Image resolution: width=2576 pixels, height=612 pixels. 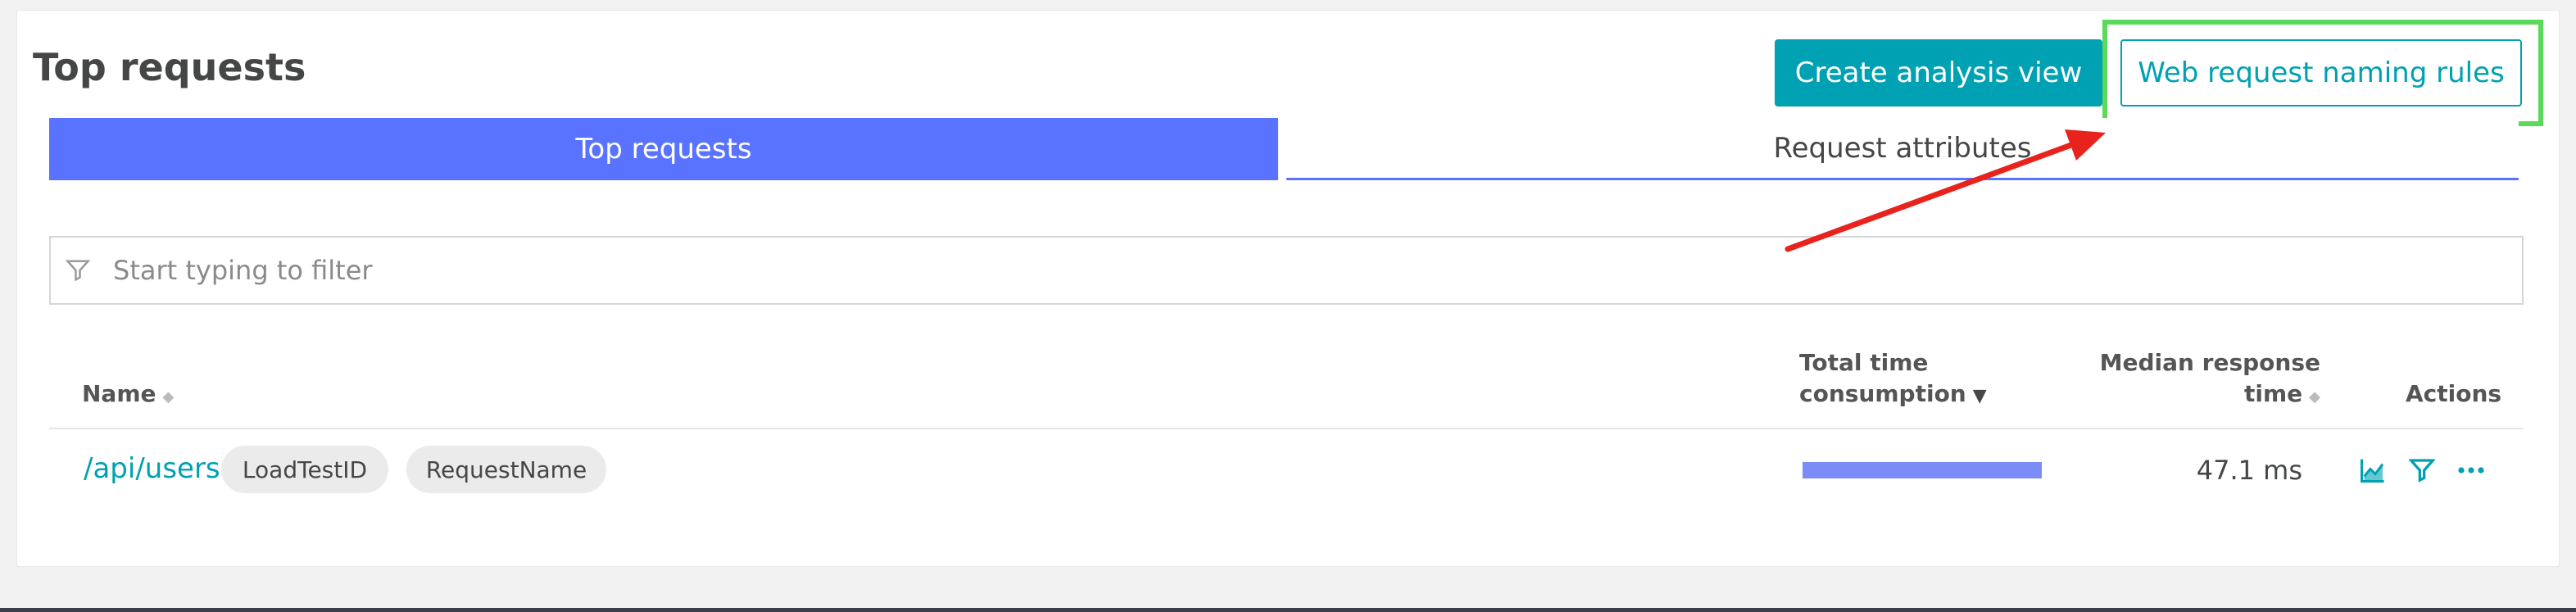 What do you see at coordinates (1945, 190) in the screenshot?
I see `annotation-arrow` at bounding box center [1945, 190].